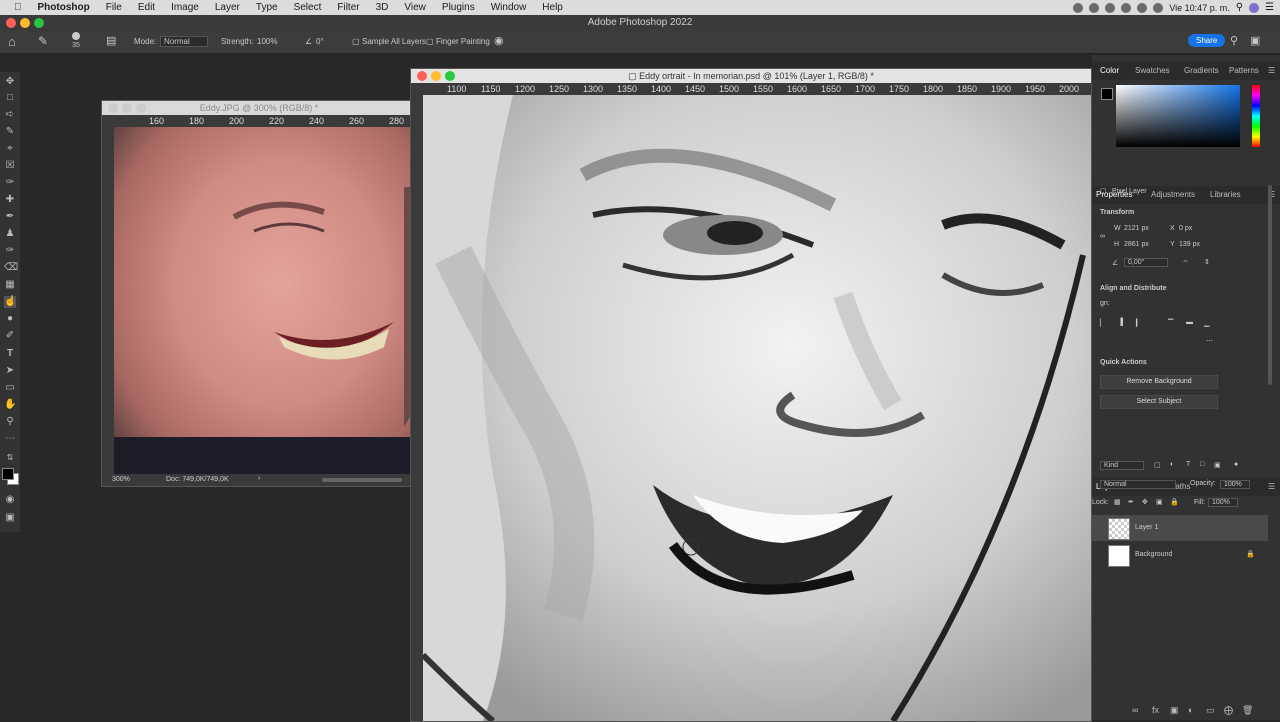  What do you see at coordinates (39, 23) in the screenshot?
I see `zoom-window-button` at bounding box center [39, 23].